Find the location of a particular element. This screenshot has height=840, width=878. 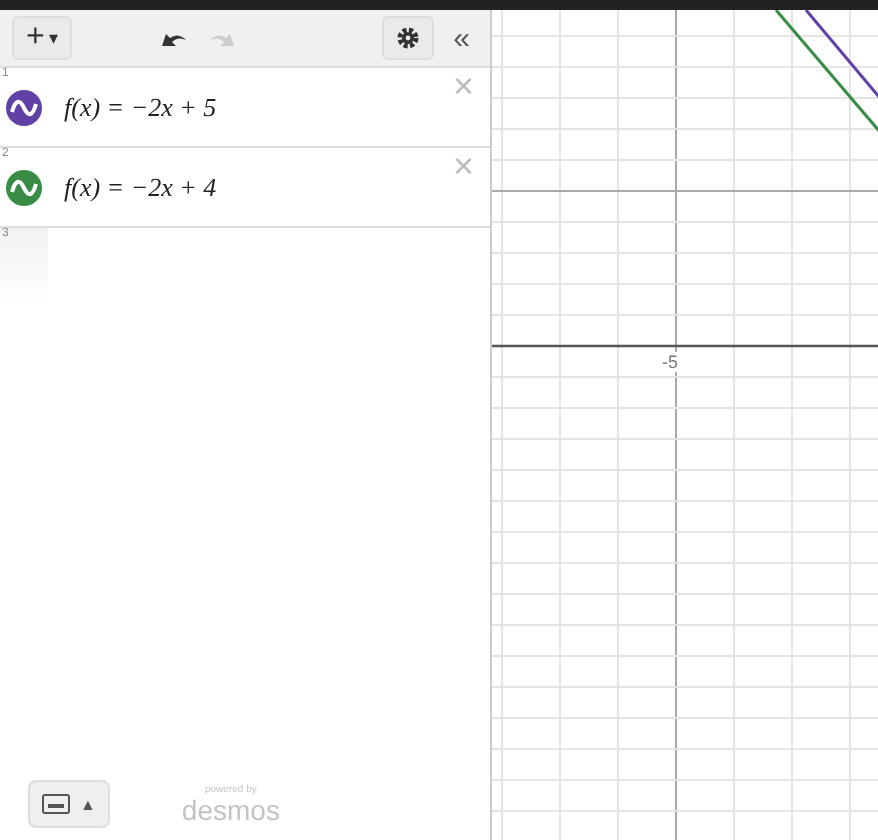

expression-formula: f(x) = −2x + 4 is located at coordinates (258, 187).